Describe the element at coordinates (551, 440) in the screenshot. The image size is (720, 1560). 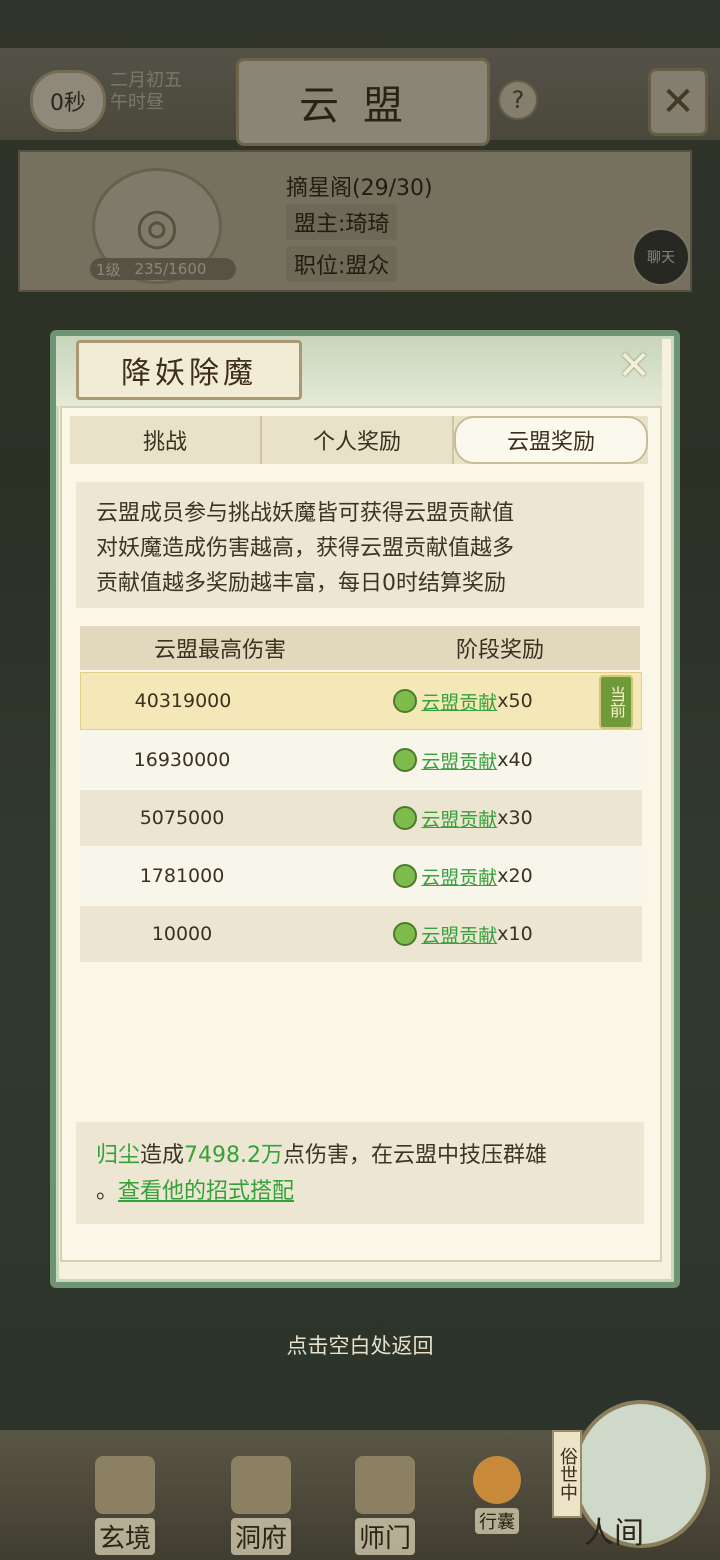
I see `tab-guild-reward: 云盟奖励` at that location.